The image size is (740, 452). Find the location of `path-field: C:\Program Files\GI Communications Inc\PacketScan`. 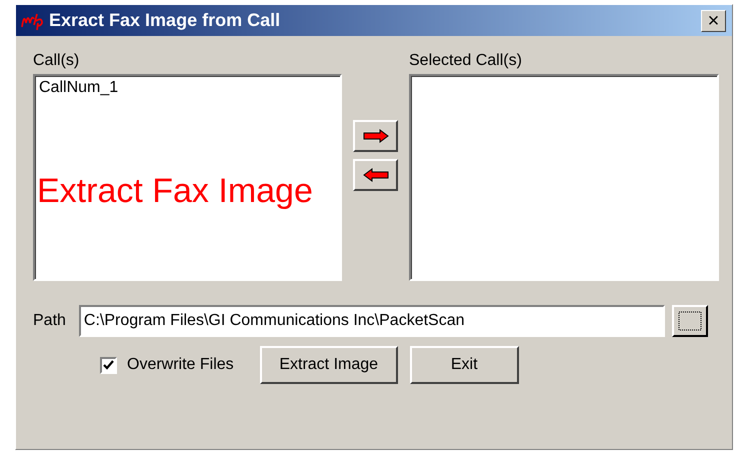

path-field: C:\Program Files\GI Communications Inc\PacketScan is located at coordinates (371, 321).